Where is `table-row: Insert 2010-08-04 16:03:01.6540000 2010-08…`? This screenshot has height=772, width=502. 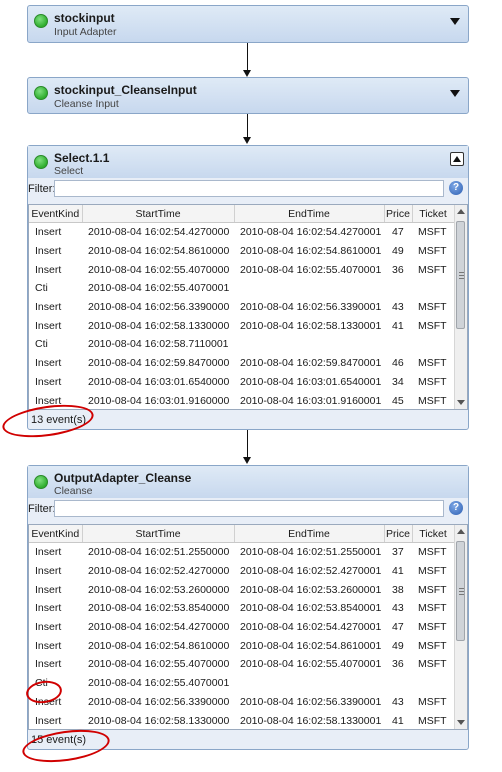
table-row: Insert 2010-08-04 16:03:01.6540000 2010-08… is located at coordinates (241, 382).